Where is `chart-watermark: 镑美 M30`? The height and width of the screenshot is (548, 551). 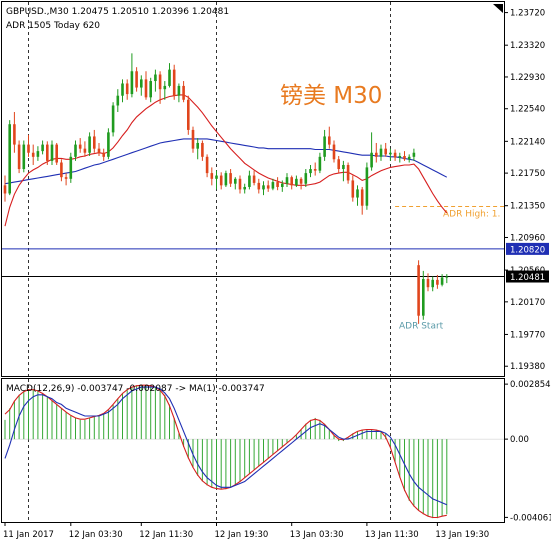 chart-watermark: 镑美 M30 is located at coordinates (331, 96).